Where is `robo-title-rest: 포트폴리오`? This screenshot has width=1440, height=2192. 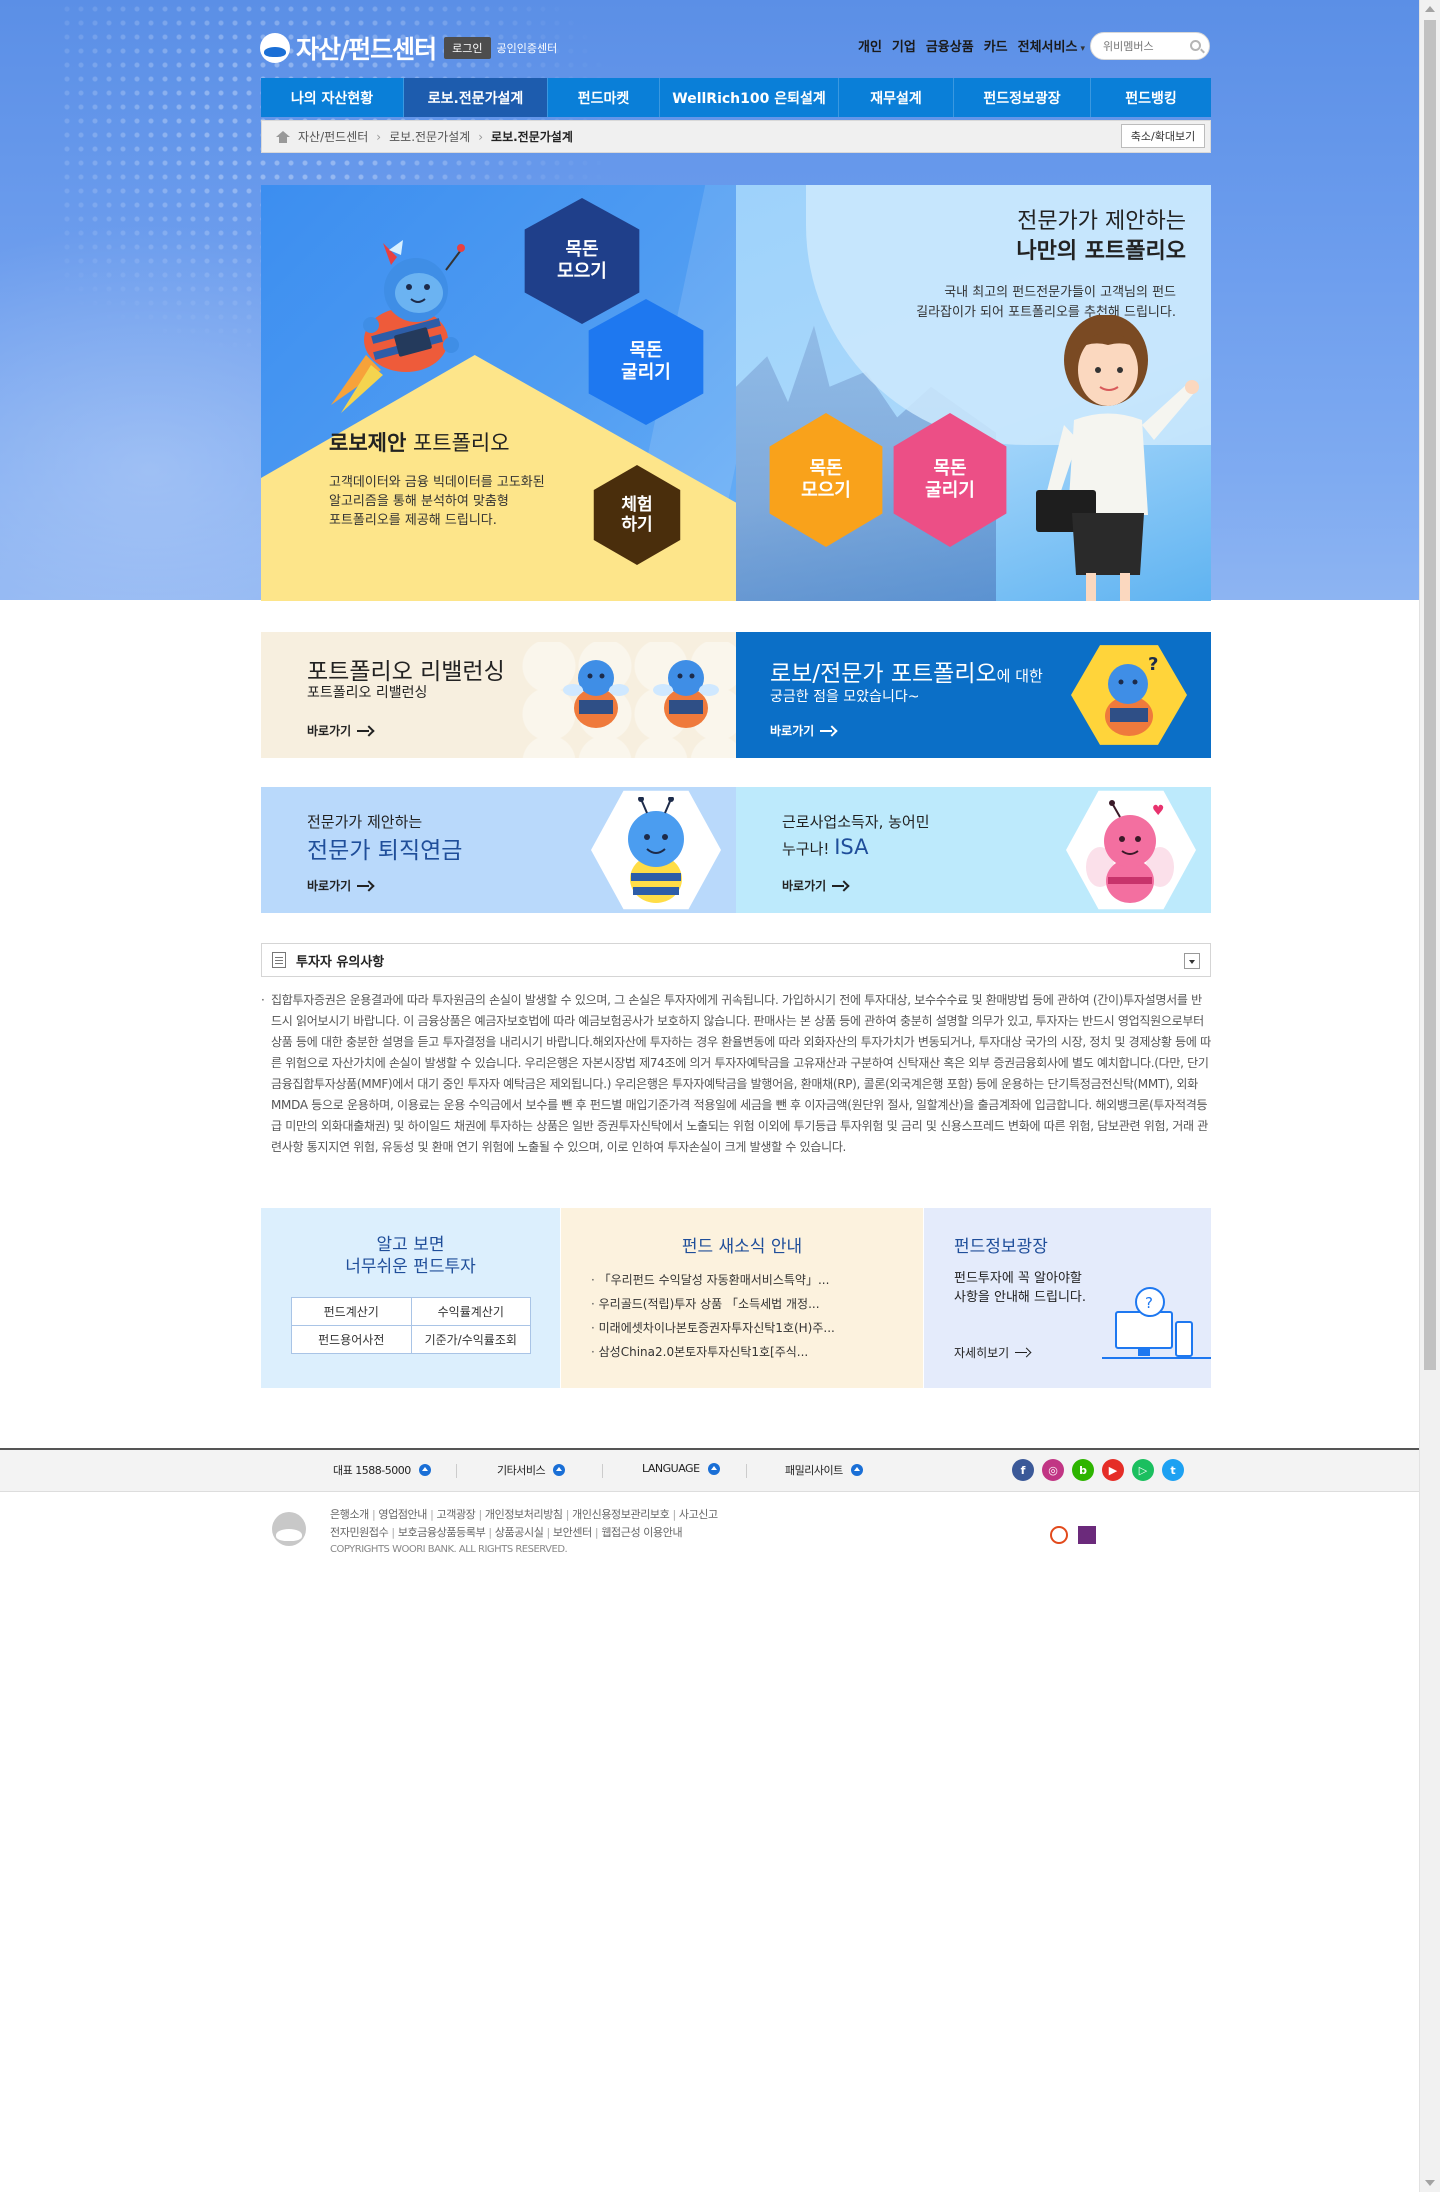
robo-title-rest: 포트폴리오 is located at coordinates (458, 443).